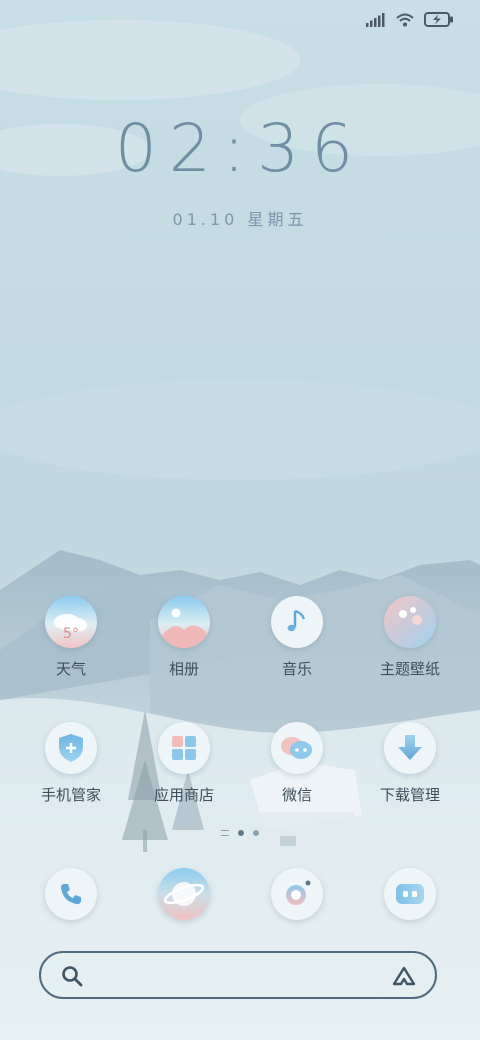 The height and width of the screenshot is (1040, 480). I want to click on app-music: 音乐, so click(297, 637).